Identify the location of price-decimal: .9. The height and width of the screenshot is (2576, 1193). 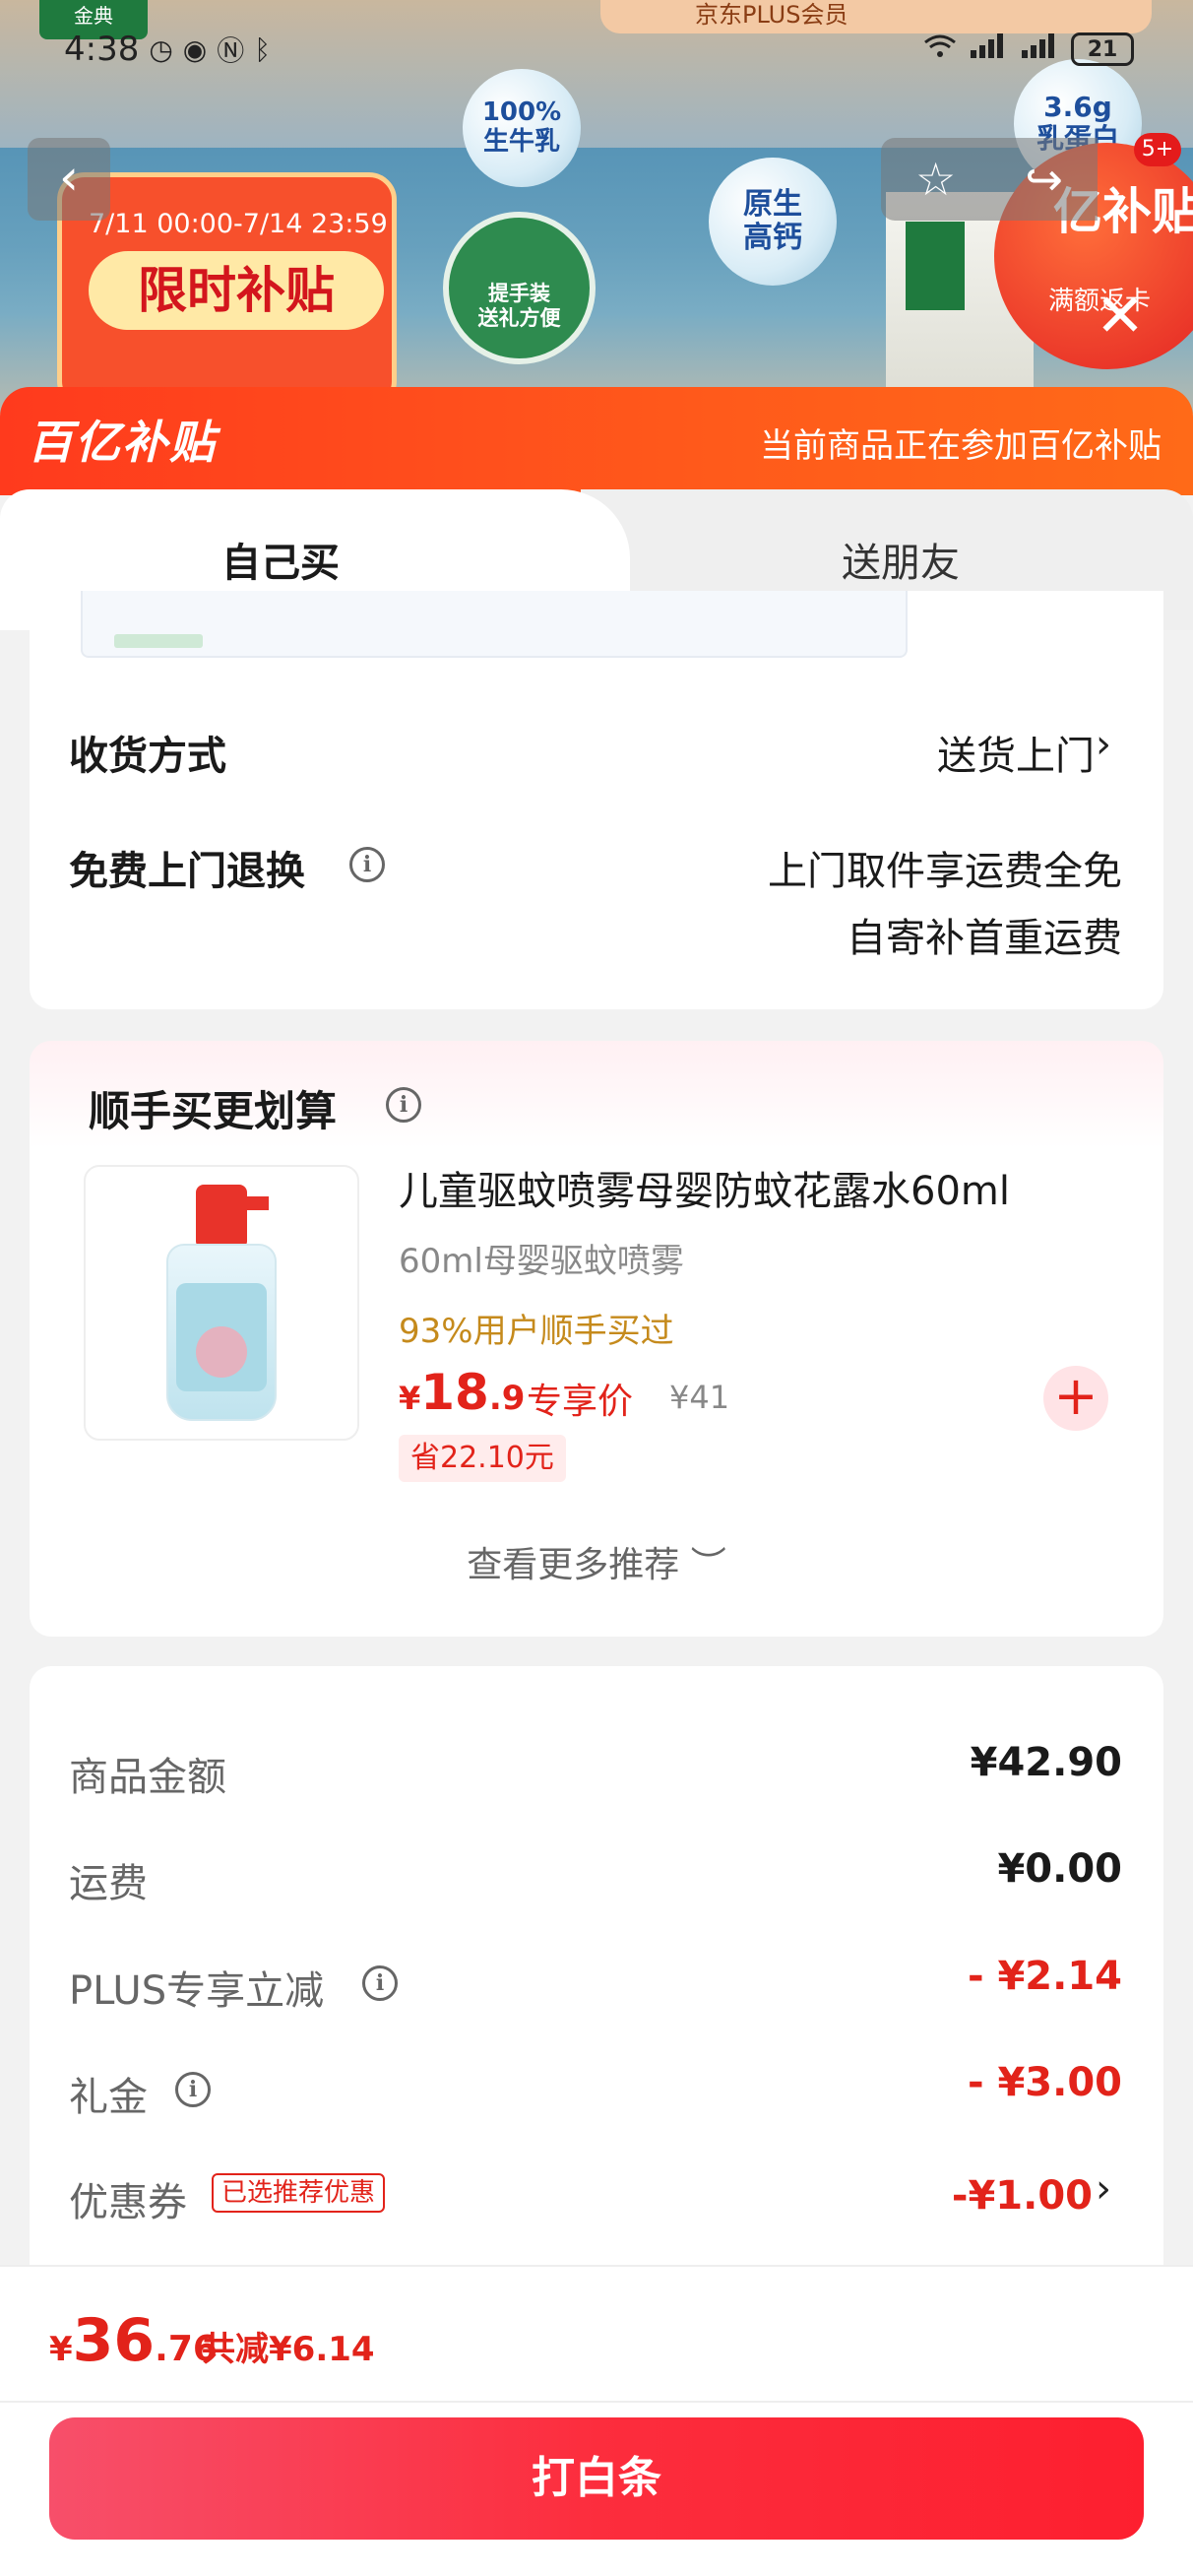
(507, 1398).